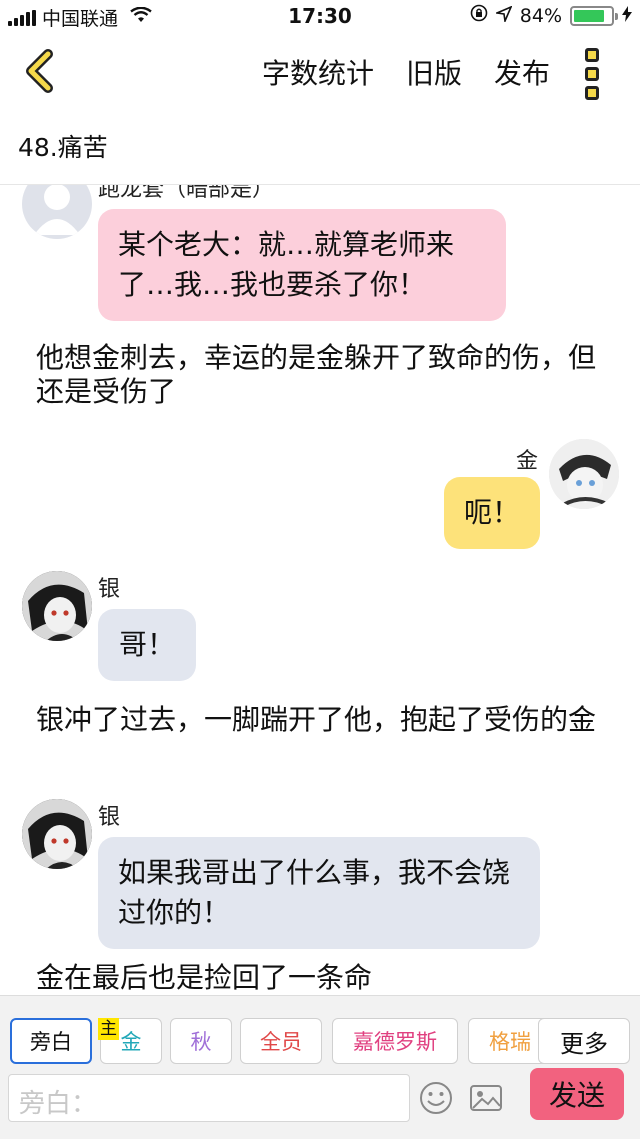 The height and width of the screenshot is (1139, 640). I want to click on emoji-icon, so click(436, 1098).